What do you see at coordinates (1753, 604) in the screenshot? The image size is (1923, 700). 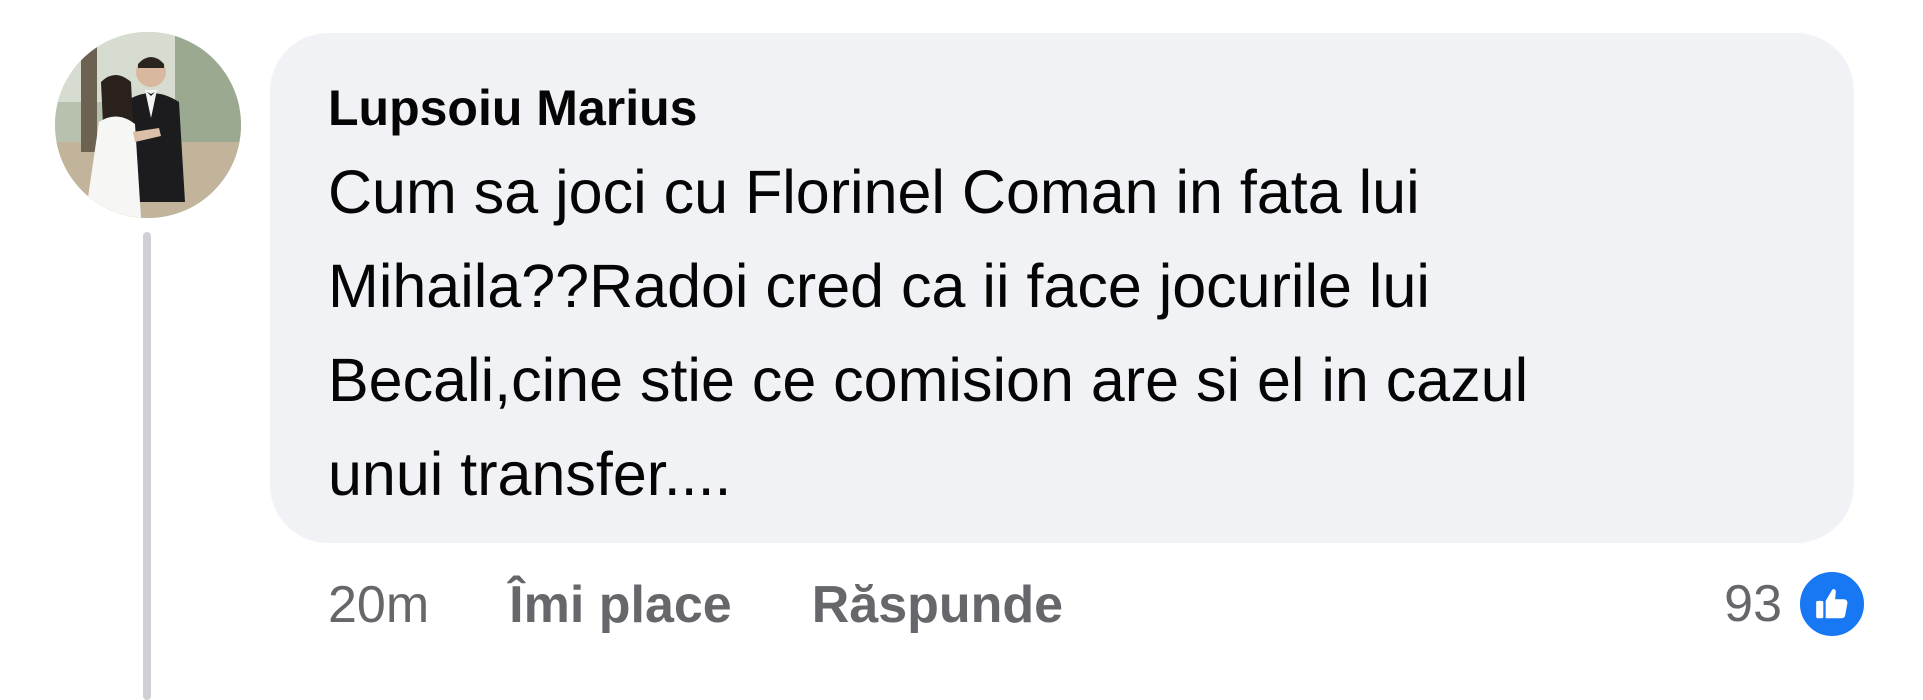 I see `reaction-count: 93` at bounding box center [1753, 604].